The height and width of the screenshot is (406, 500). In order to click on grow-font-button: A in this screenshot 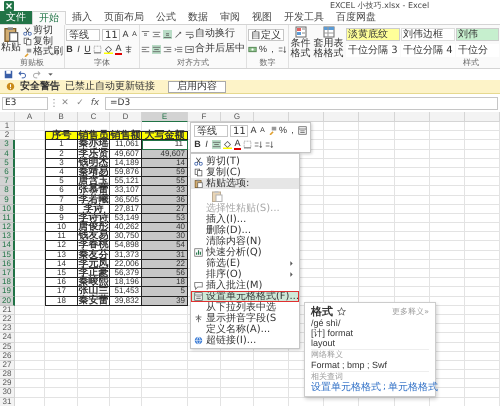, I will do `click(125, 34)`.